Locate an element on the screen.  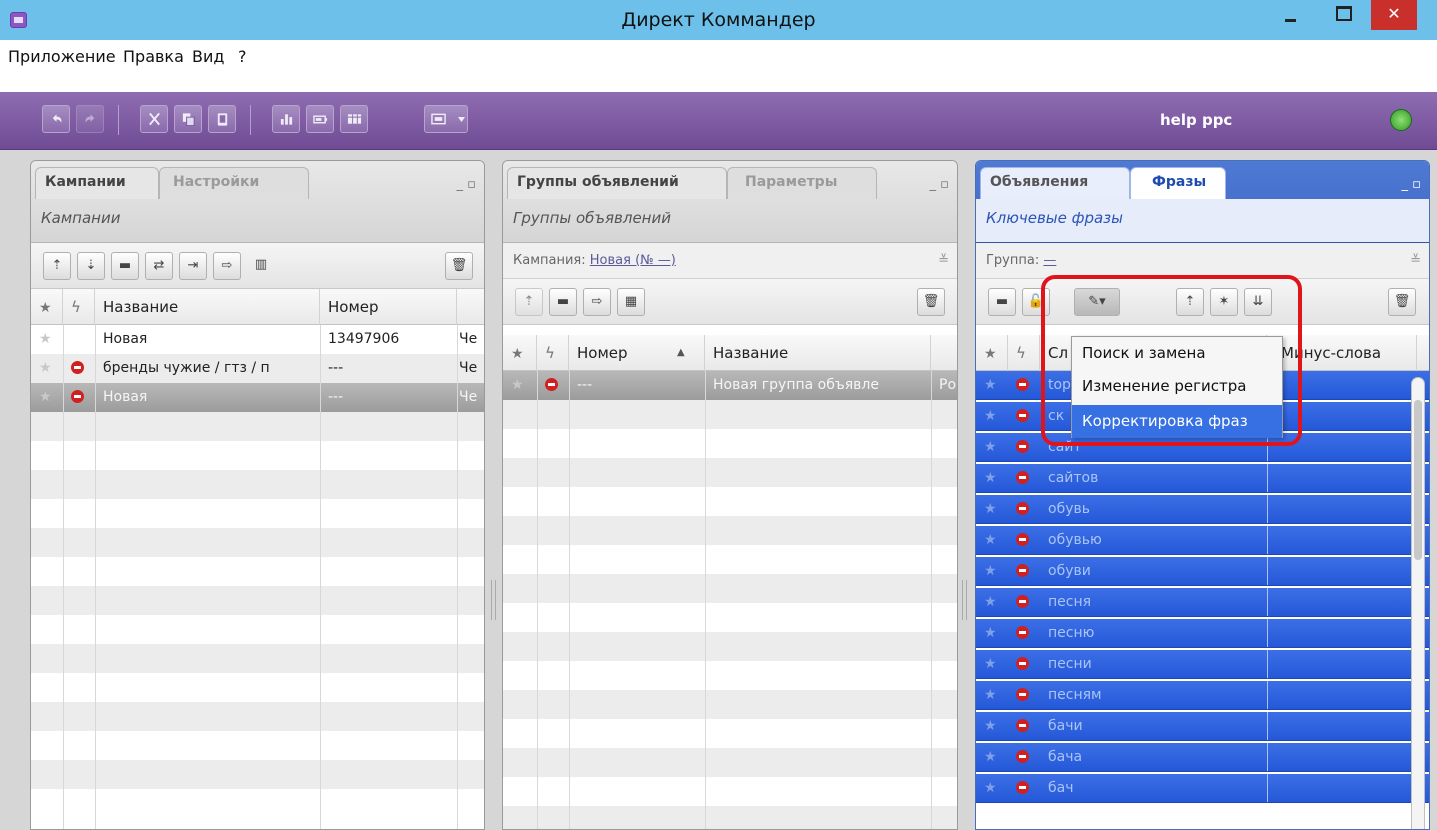
table-button is located at coordinates (354, 119).